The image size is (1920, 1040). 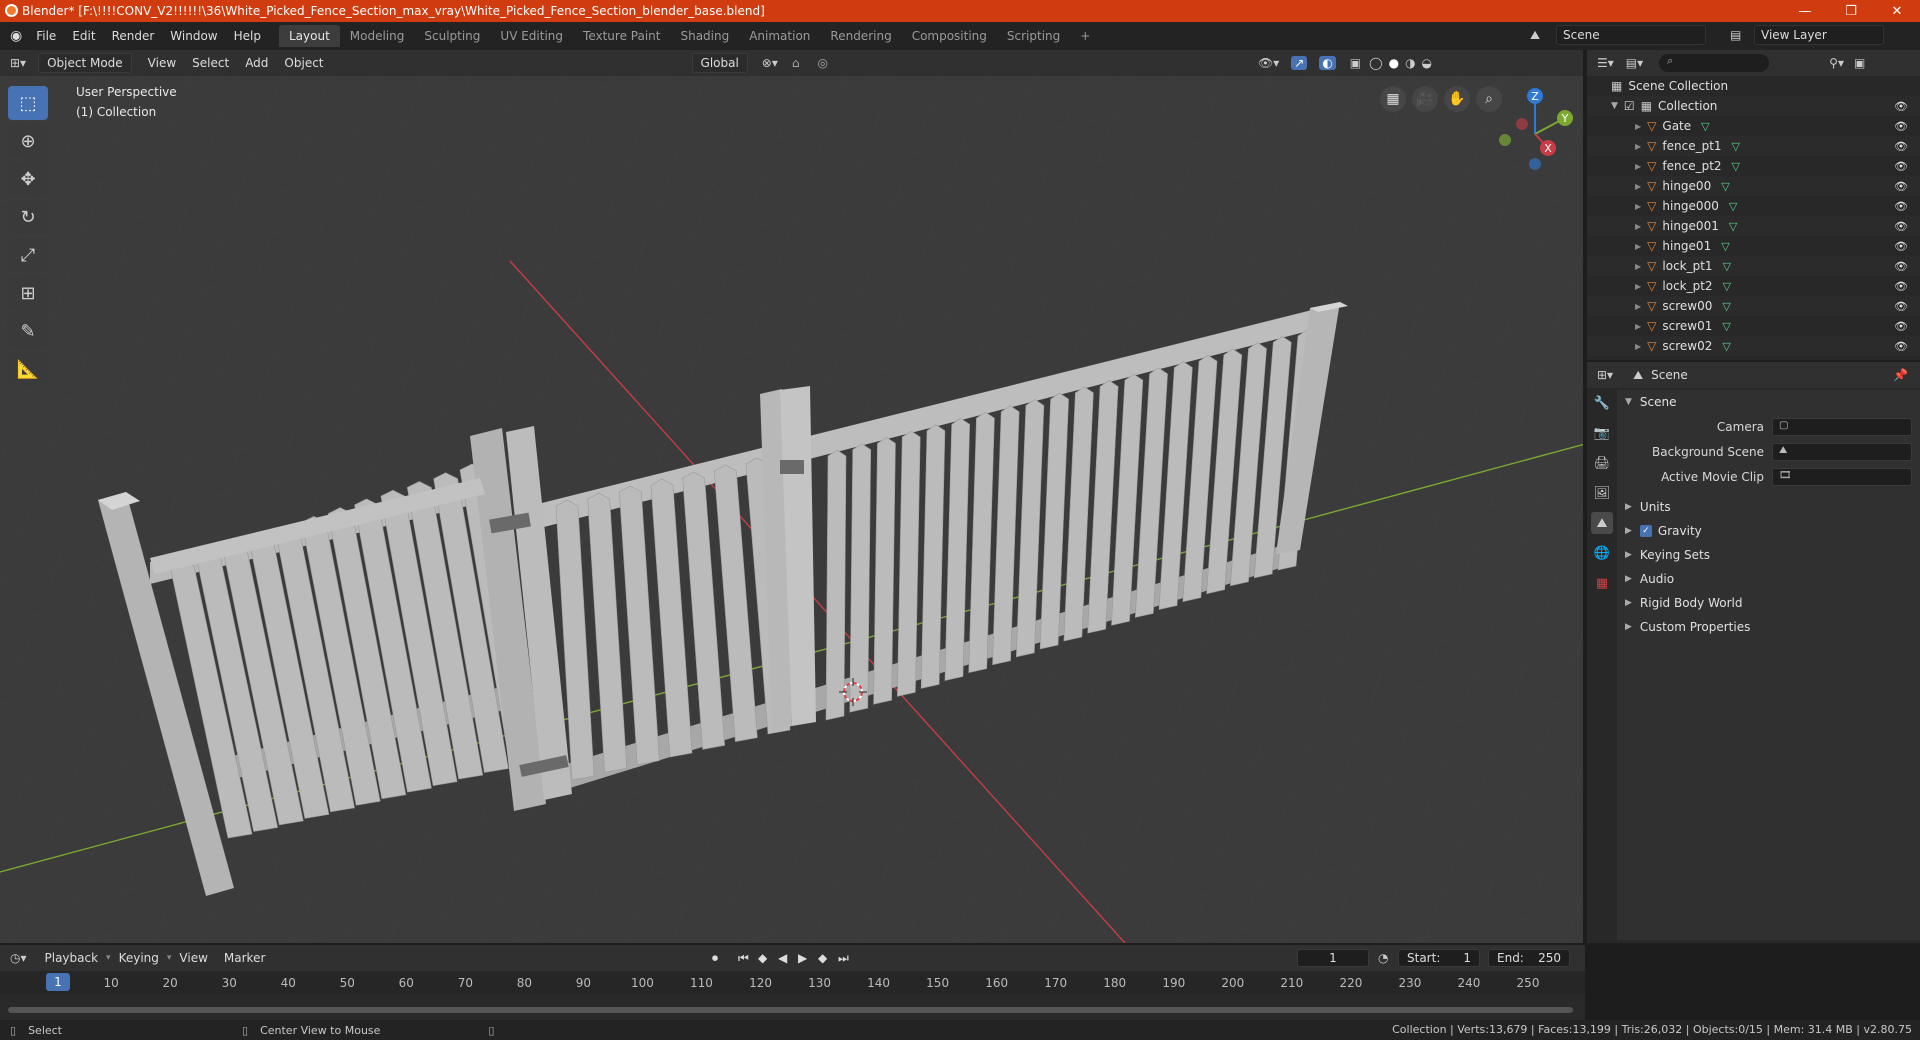 I want to click on menu-render: Render, so click(x=133, y=36).